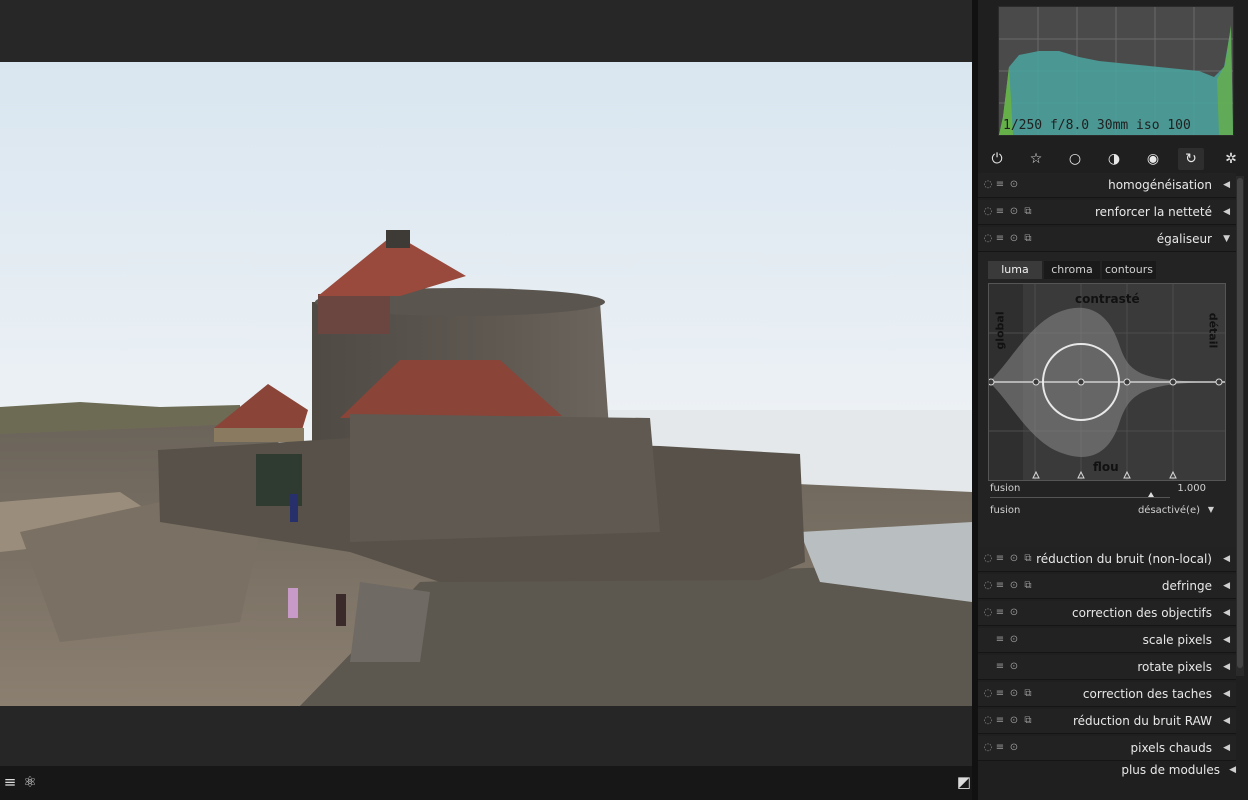 This screenshot has height=800, width=1248. Describe the element at coordinates (1005, 488) in the screenshot. I see `fusion-slider-label: fusion` at that location.